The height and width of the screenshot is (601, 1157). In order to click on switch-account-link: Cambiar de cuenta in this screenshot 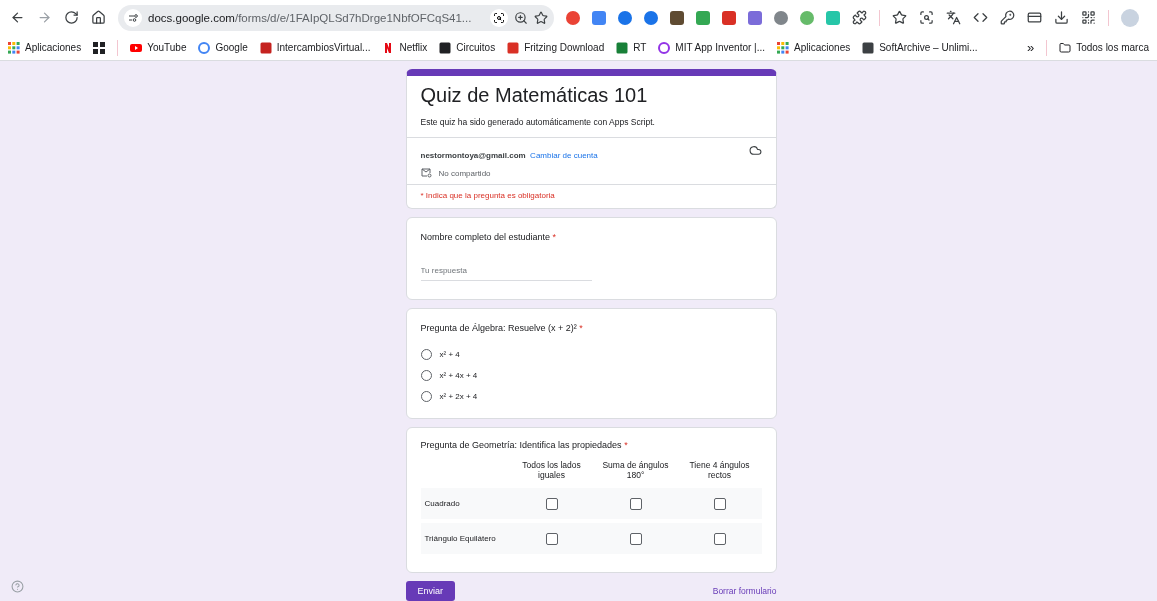, I will do `click(564, 155)`.